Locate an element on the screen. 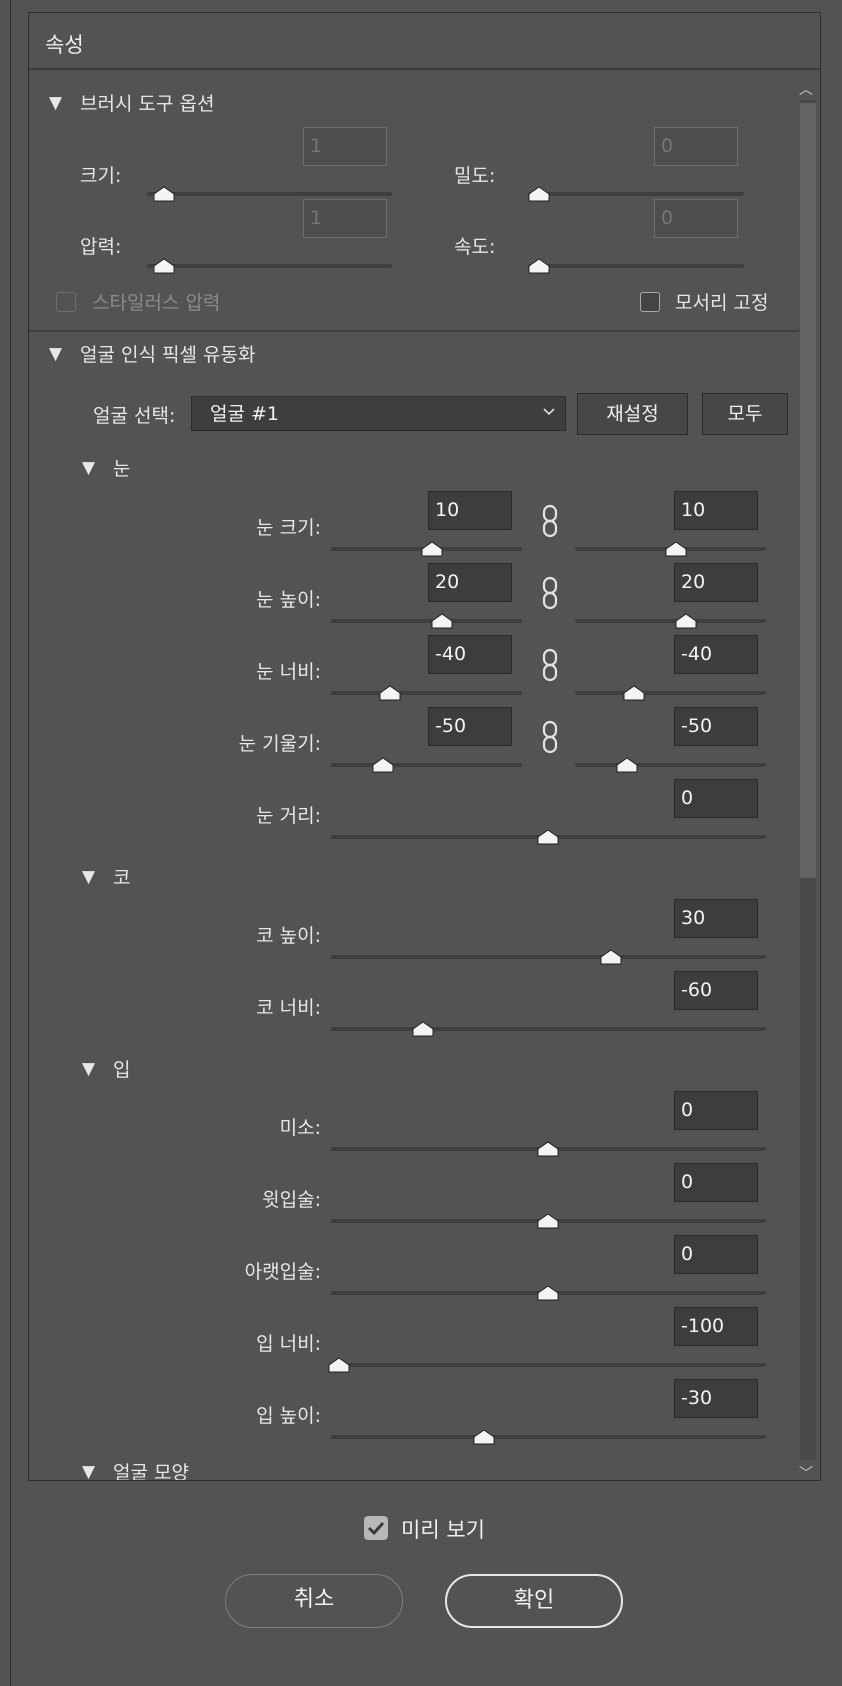 The width and height of the screenshot is (842, 1686). eyes-collapse-icon: ▼ is located at coordinates (88, 468).